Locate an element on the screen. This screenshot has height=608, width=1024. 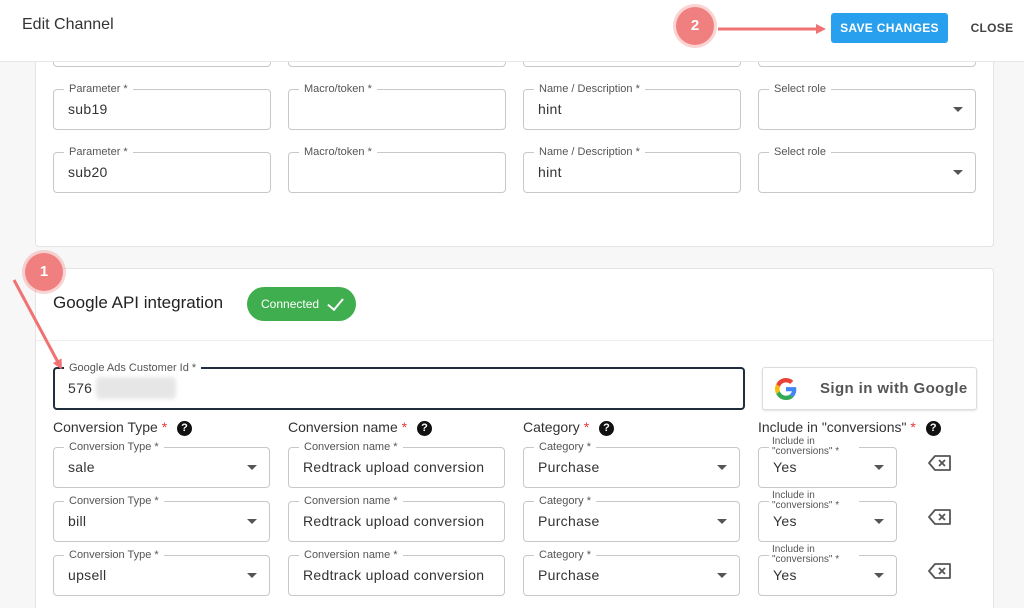
save-changes-button: SAVE CHANGES is located at coordinates (889, 28).